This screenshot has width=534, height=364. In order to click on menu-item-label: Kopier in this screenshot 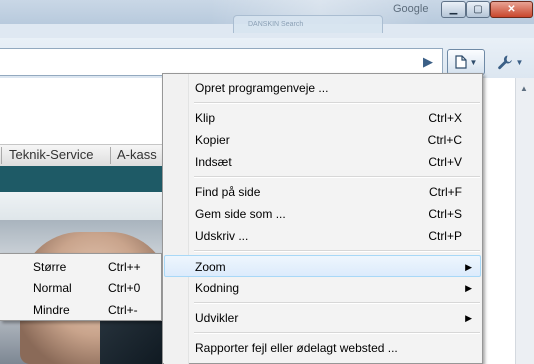, I will do `click(212, 140)`.